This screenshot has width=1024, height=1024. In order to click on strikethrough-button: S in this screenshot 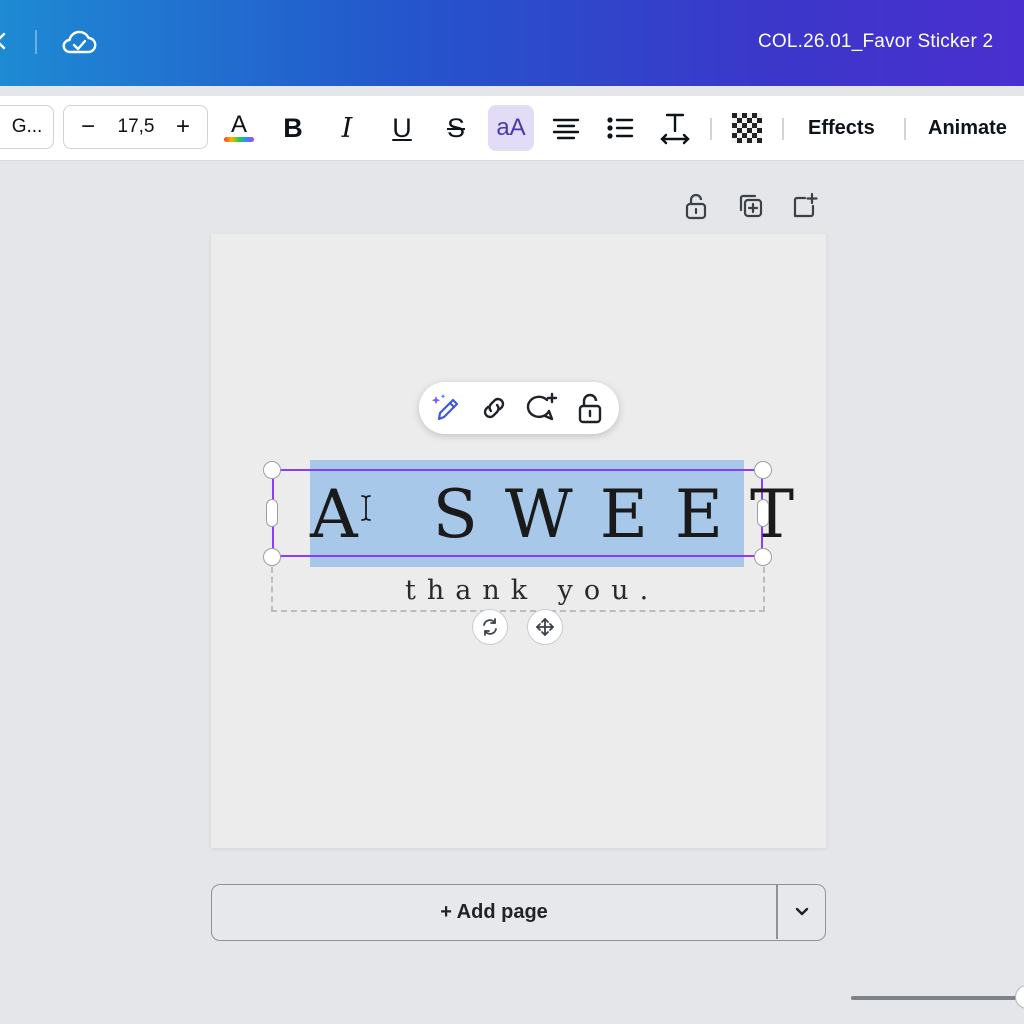, I will do `click(456, 128)`.